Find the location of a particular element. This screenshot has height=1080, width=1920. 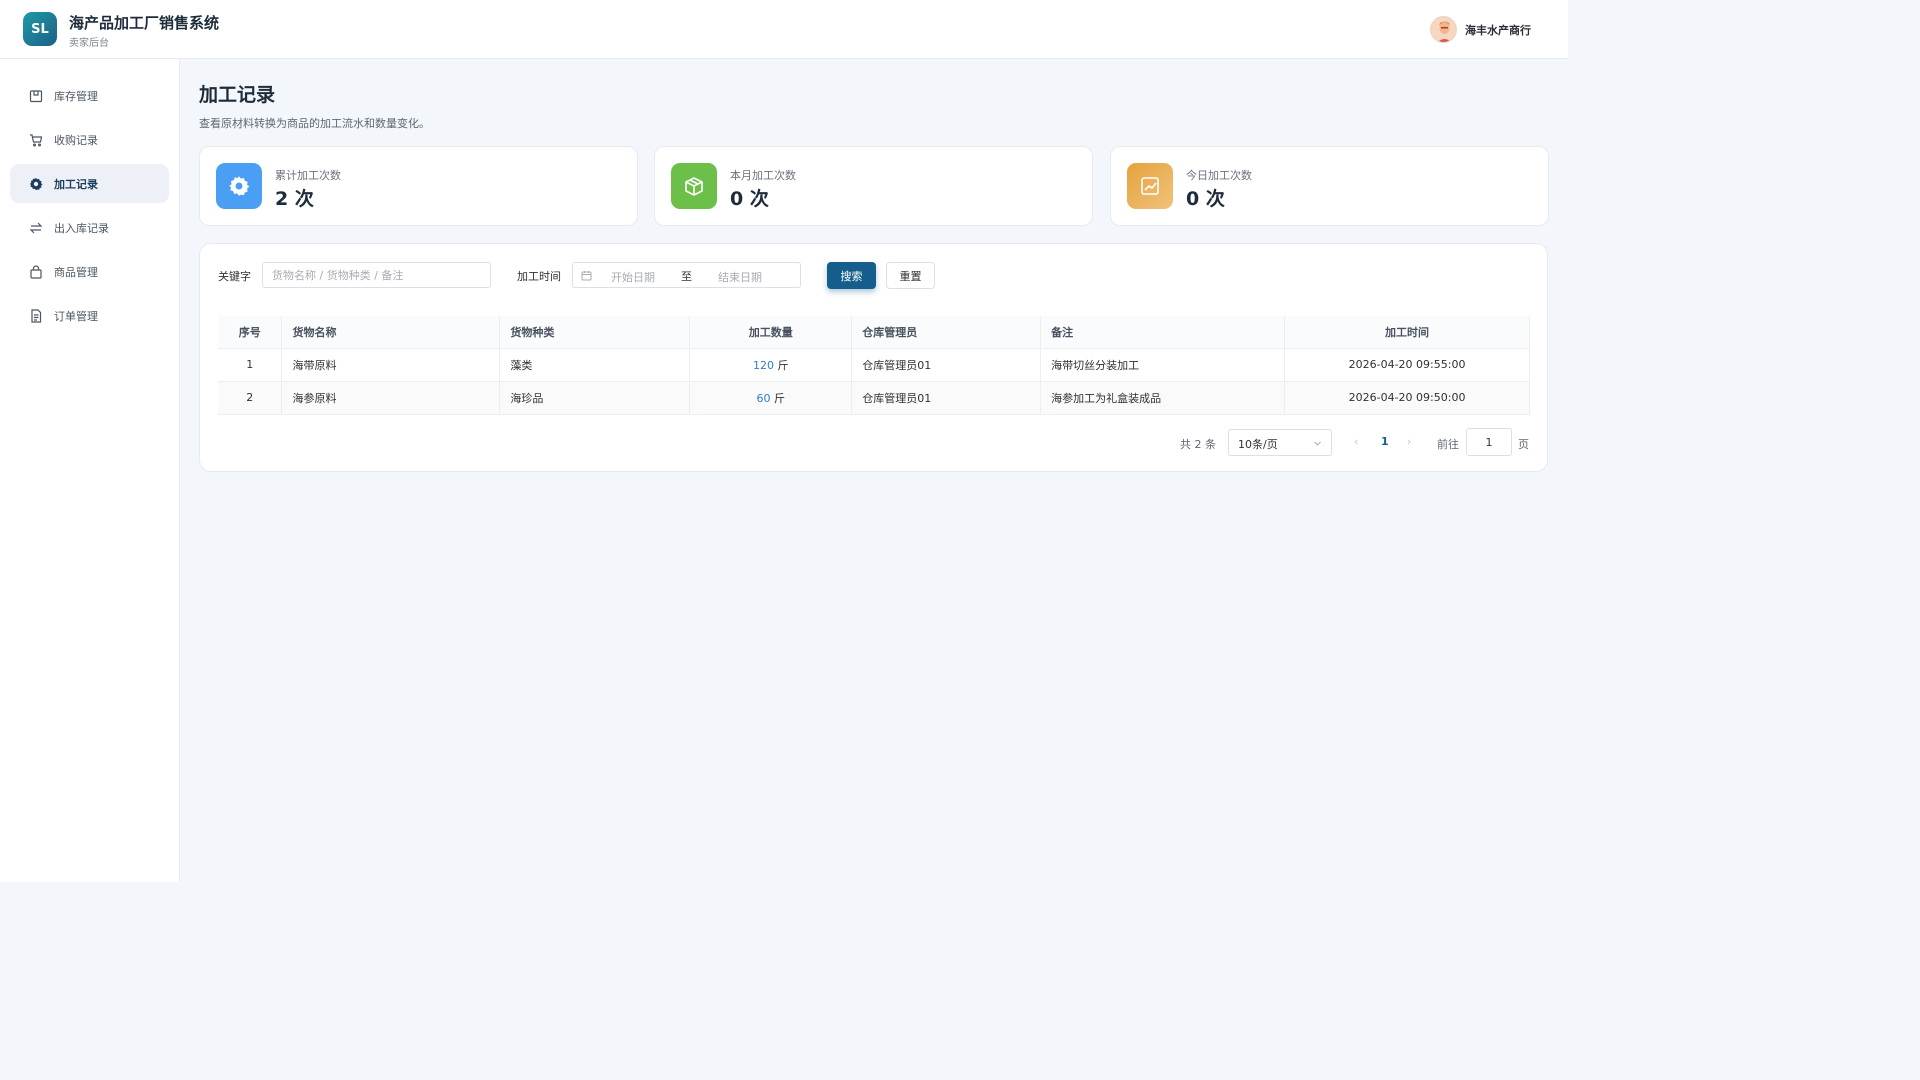

column-header: 货物名称 is located at coordinates (391, 332).